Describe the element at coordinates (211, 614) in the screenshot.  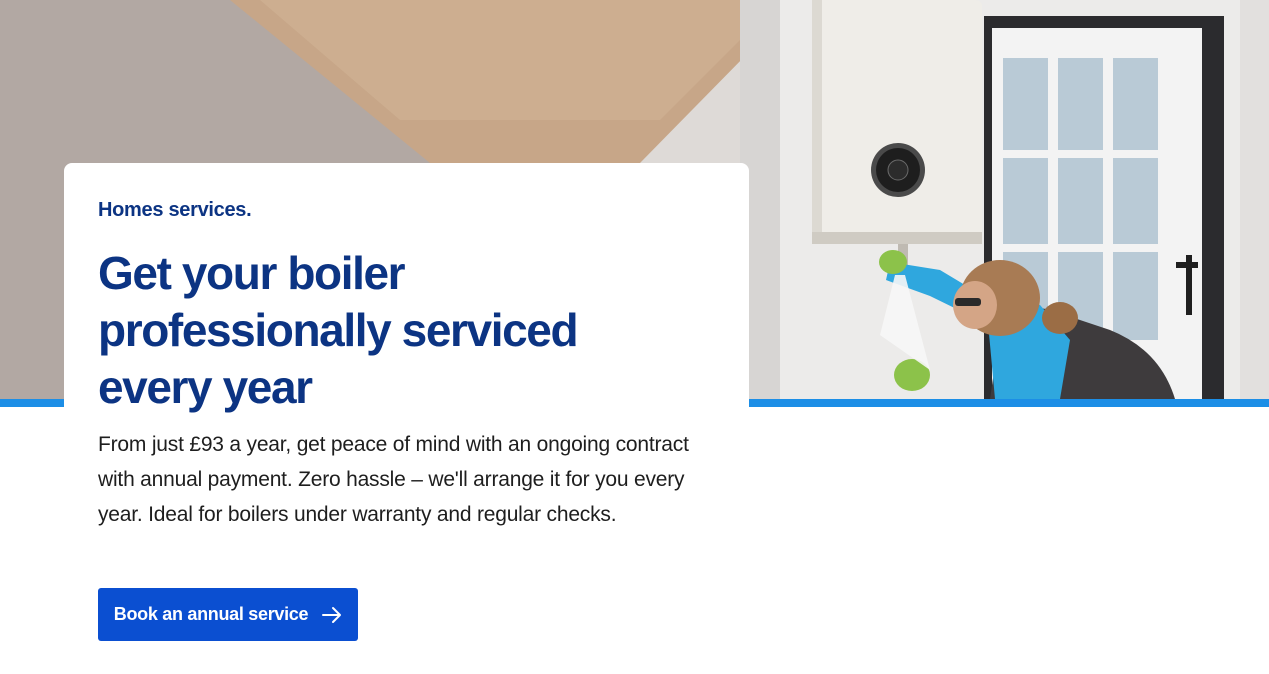
I see `book-annual-service-label: Book an annual service` at that location.